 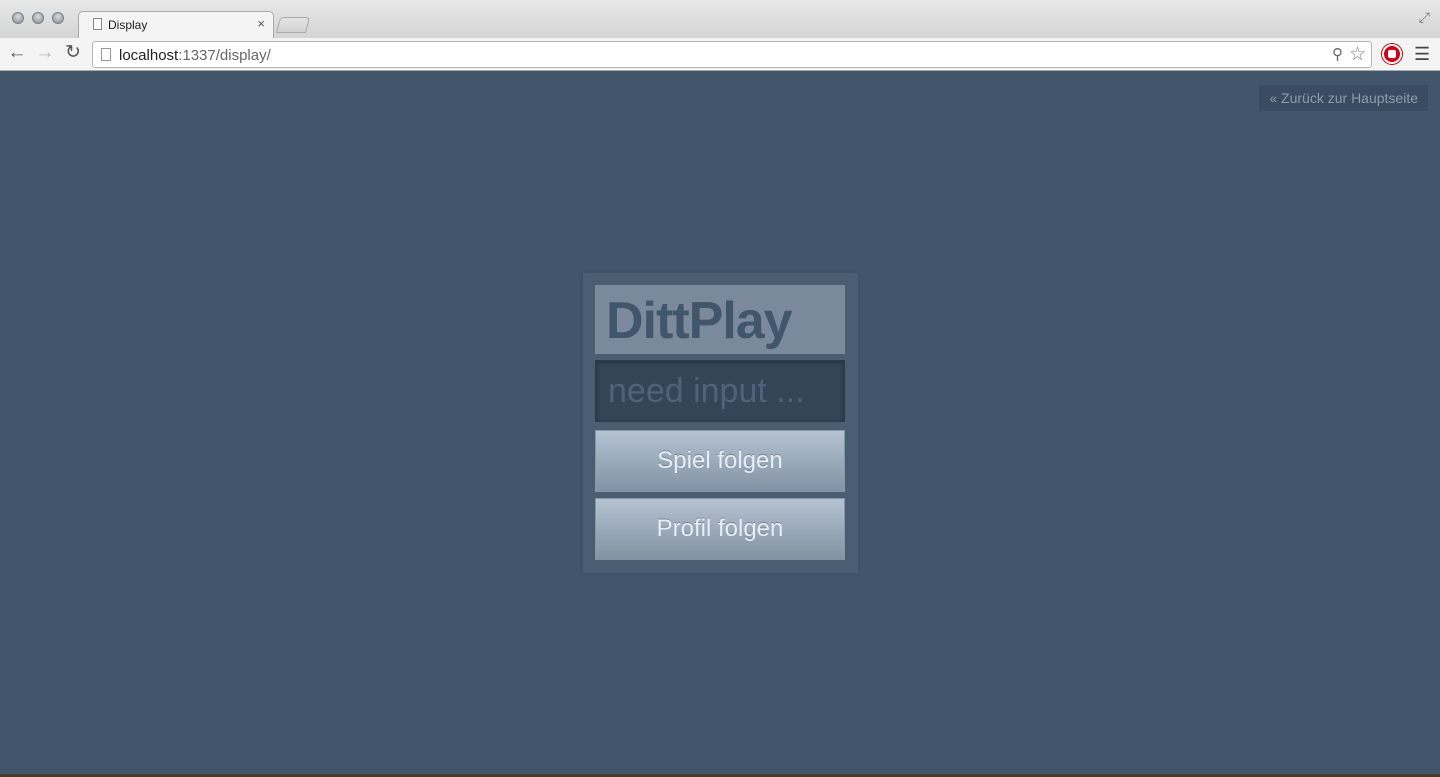 I want to click on new-tab-button, so click(x=293, y=25).